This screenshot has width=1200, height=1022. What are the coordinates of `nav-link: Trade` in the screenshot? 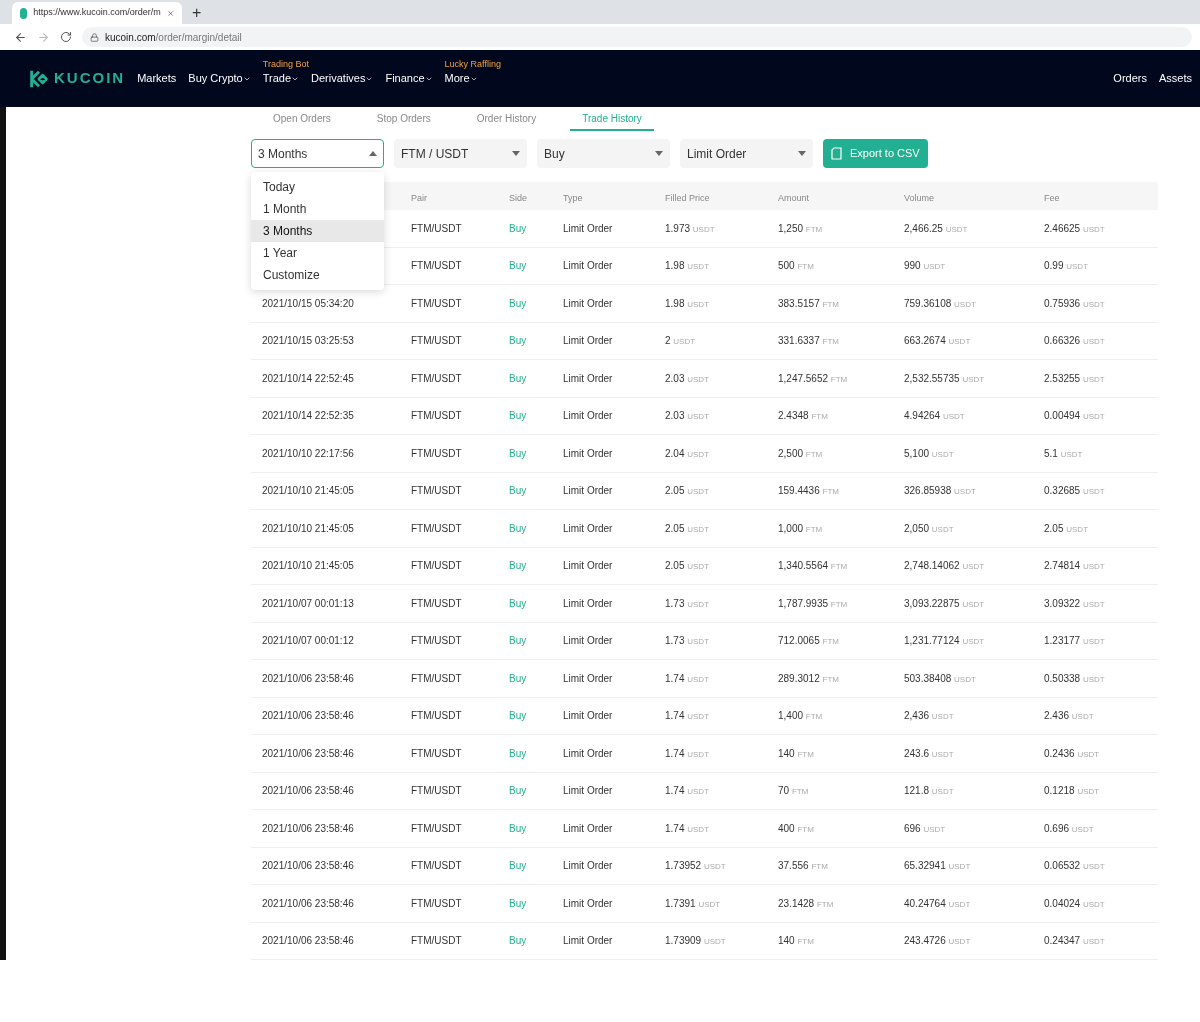 It's located at (281, 78).